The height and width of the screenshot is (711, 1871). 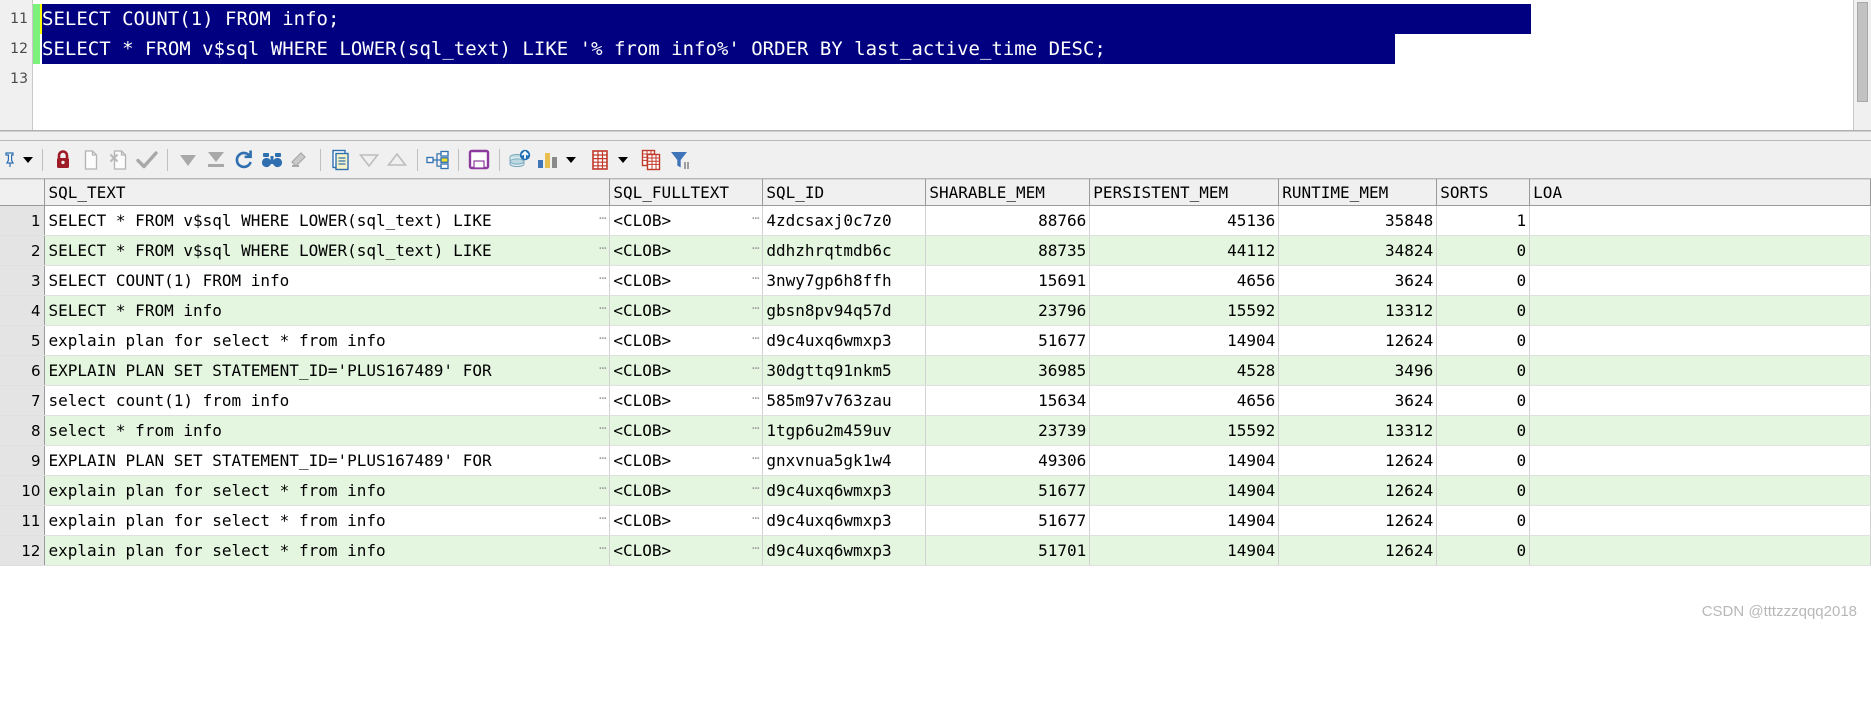 I want to click on row-number: 3, so click(x=23, y=280).